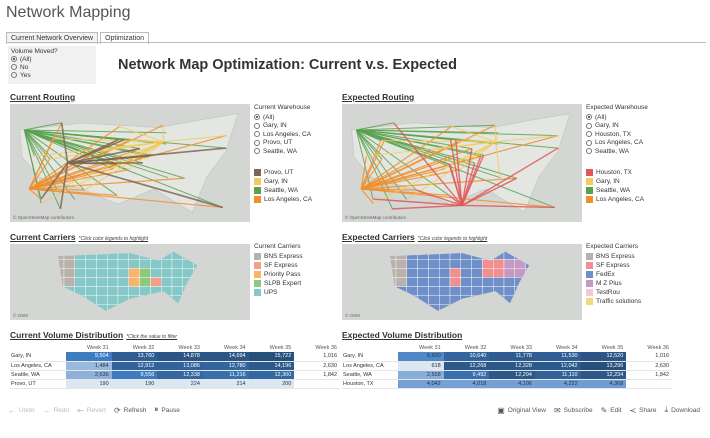 Image resolution: width=710 pixels, height=438 pixels. I want to click on volume-cell: 2,558, so click(421, 375).